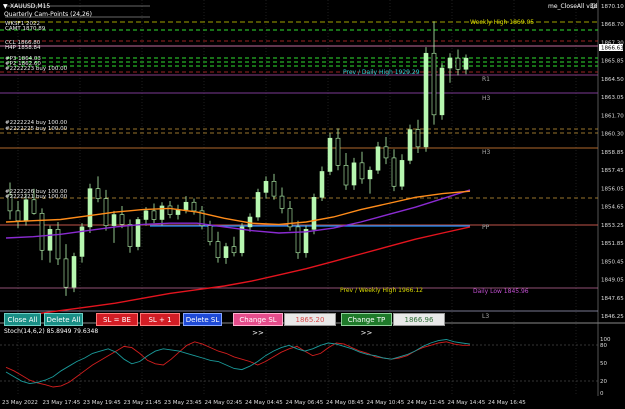  Describe the element at coordinates (612, 25) in the screenshot. I see `price-tick: 1868.70` at that location.